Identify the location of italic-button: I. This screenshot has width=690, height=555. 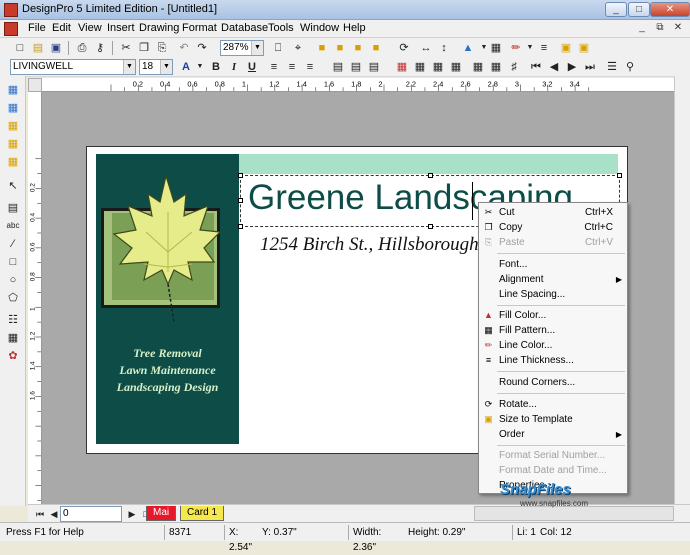
(234, 67).